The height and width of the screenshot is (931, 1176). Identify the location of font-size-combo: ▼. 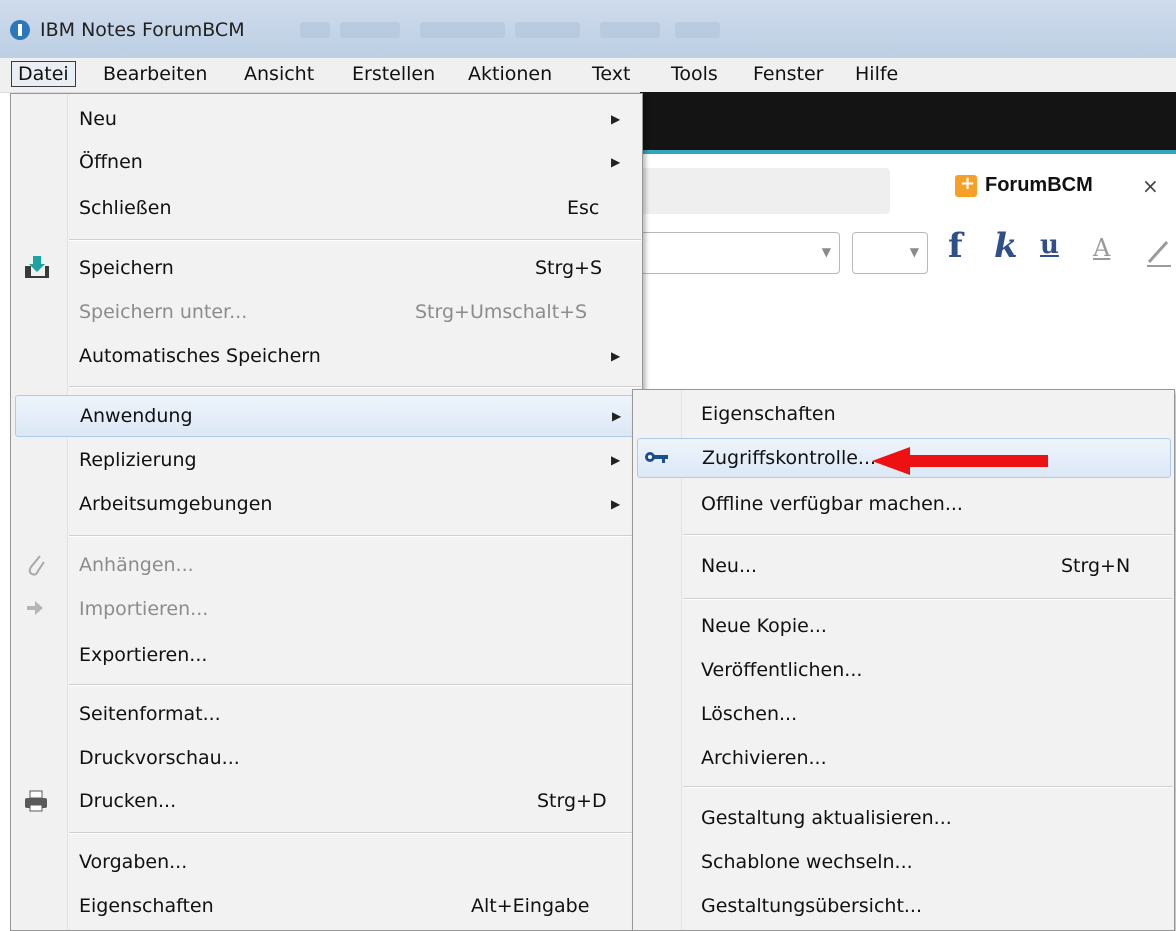
(890, 253).